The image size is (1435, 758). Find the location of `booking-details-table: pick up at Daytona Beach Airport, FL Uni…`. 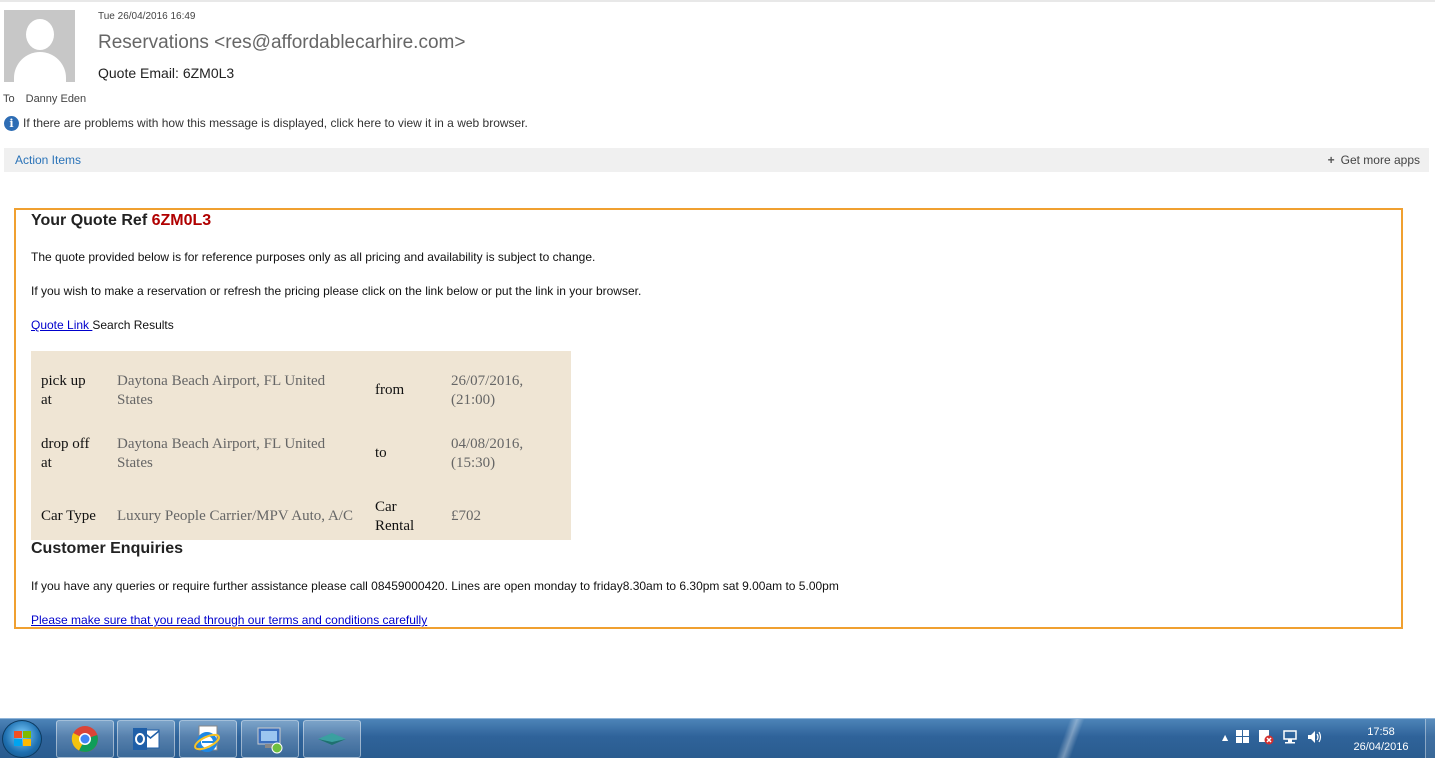

booking-details-table: pick up at Daytona Beach Airport, FL Uni… is located at coordinates (301, 445).